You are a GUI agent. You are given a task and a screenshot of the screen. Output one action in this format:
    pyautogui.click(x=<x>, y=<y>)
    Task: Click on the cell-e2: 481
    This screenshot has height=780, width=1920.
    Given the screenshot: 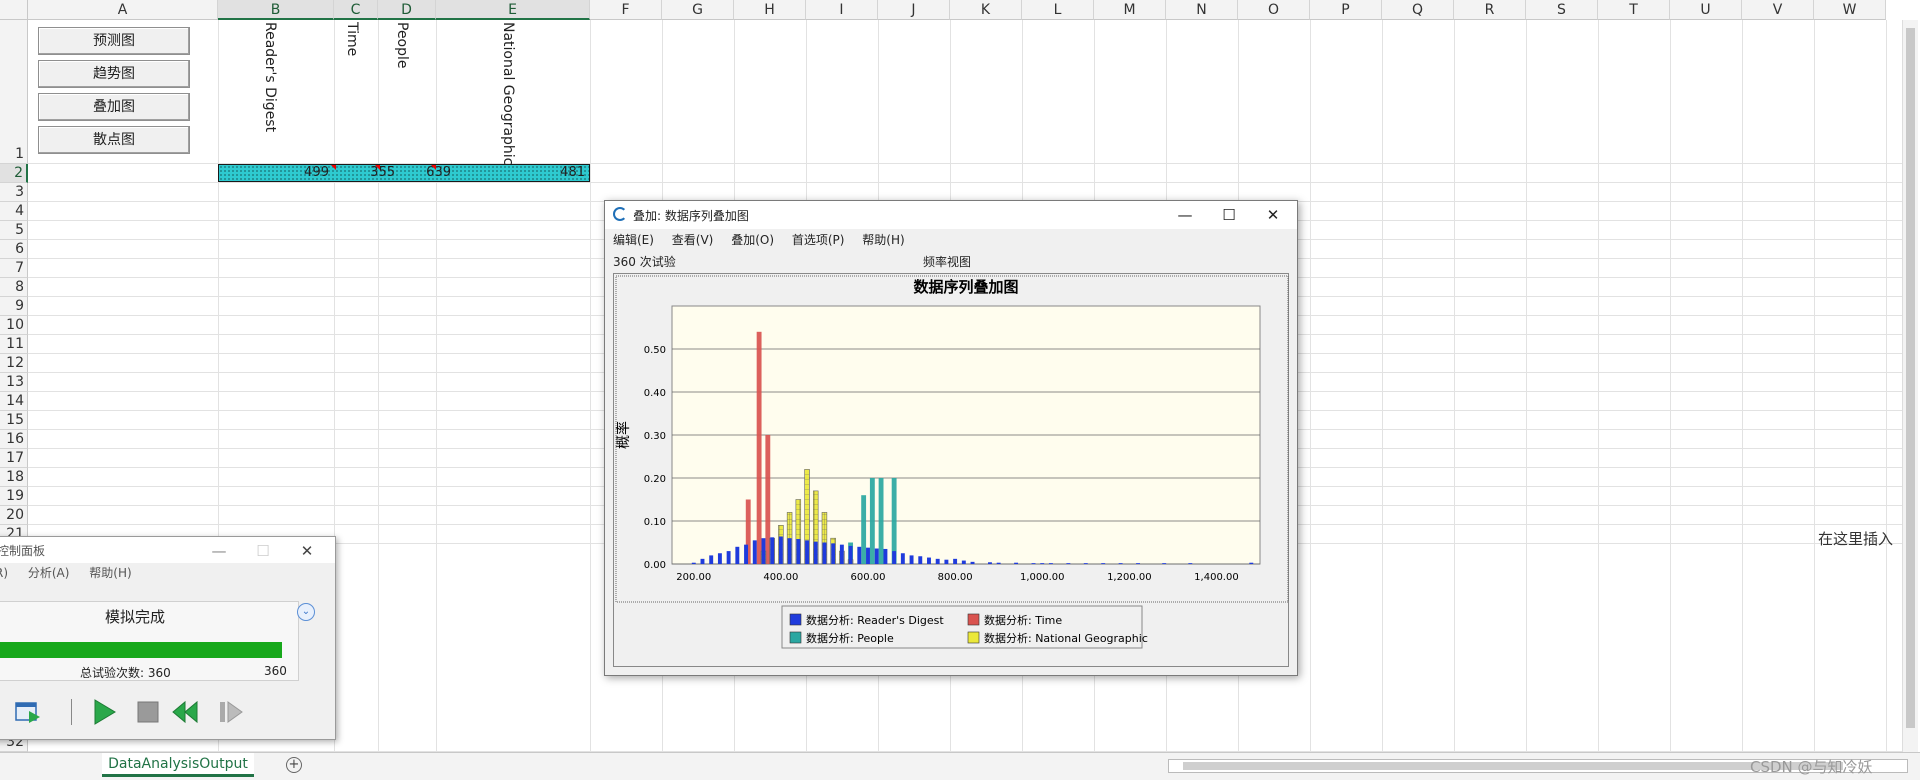 What is the action you would take?
    pyautogui.click(x=520, y=173)
    